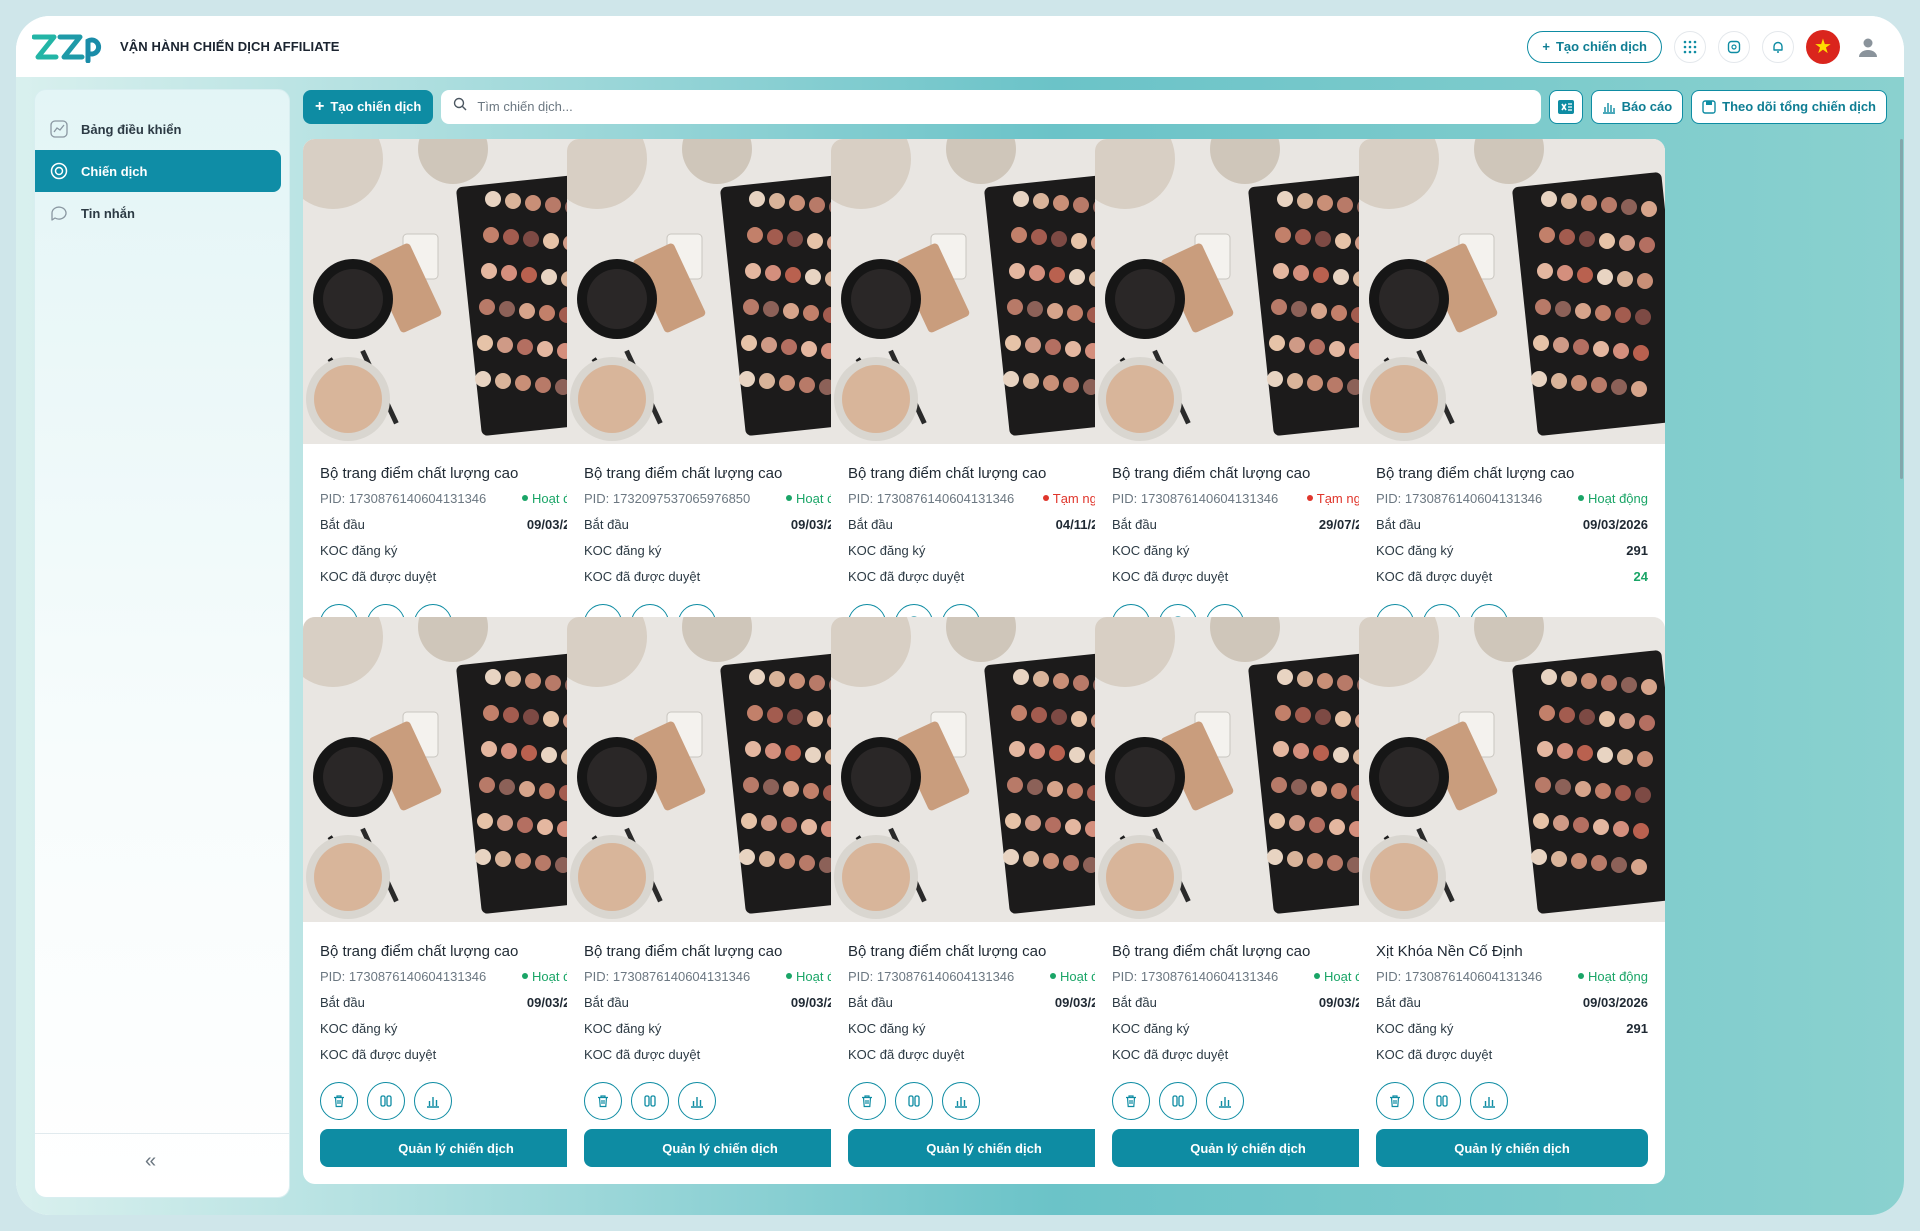 The width and height of the screenshot is (1920, 1231). I want to click on chart-icon, so click(59, 129).